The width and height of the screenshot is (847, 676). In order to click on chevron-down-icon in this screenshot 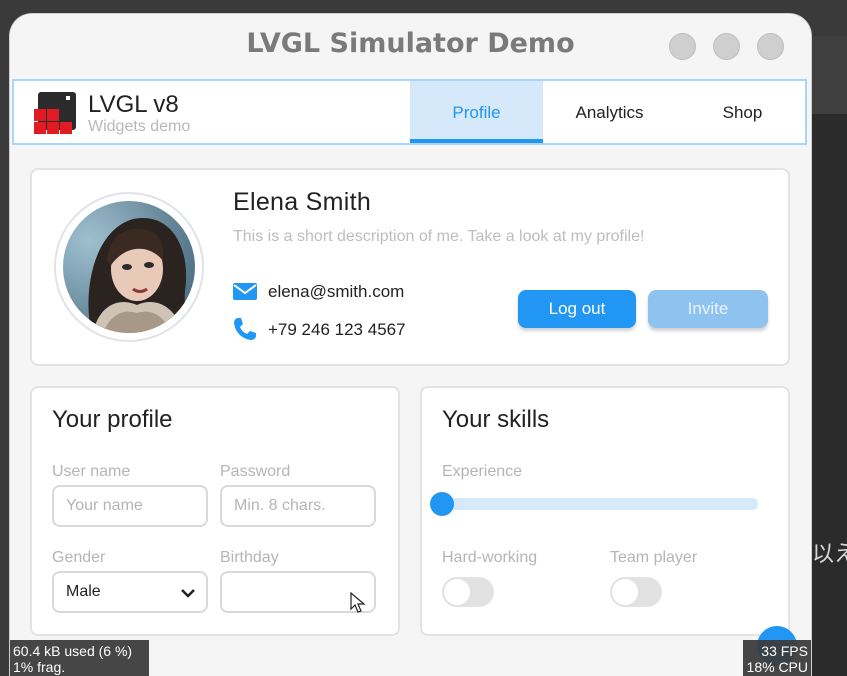, I will do `click(188, 593)`.